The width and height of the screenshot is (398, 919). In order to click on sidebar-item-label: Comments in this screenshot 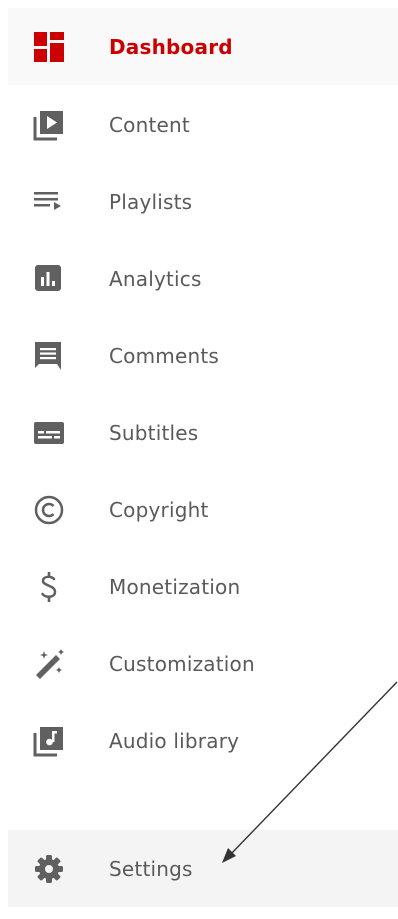, I will do `click(164, 355)`.